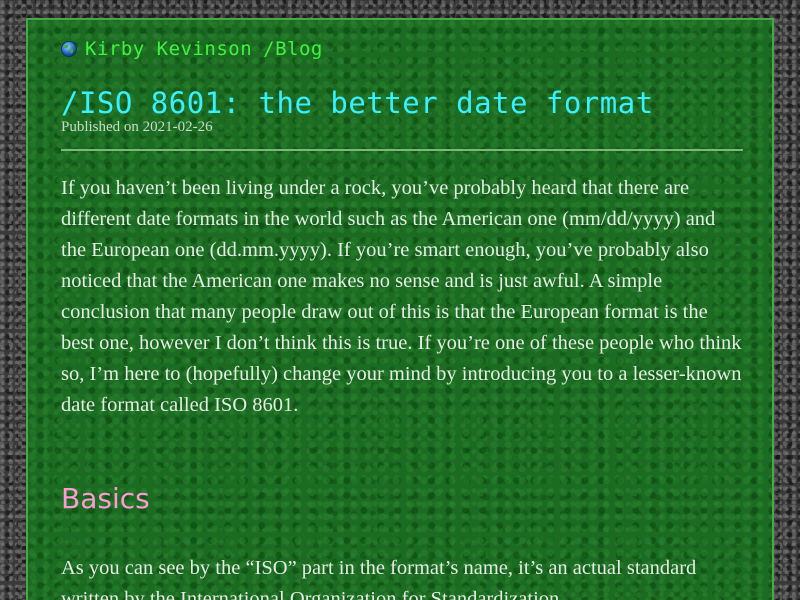 This screenshot has width=800, height=600. I want to click on header-divider, so click(402, 150).